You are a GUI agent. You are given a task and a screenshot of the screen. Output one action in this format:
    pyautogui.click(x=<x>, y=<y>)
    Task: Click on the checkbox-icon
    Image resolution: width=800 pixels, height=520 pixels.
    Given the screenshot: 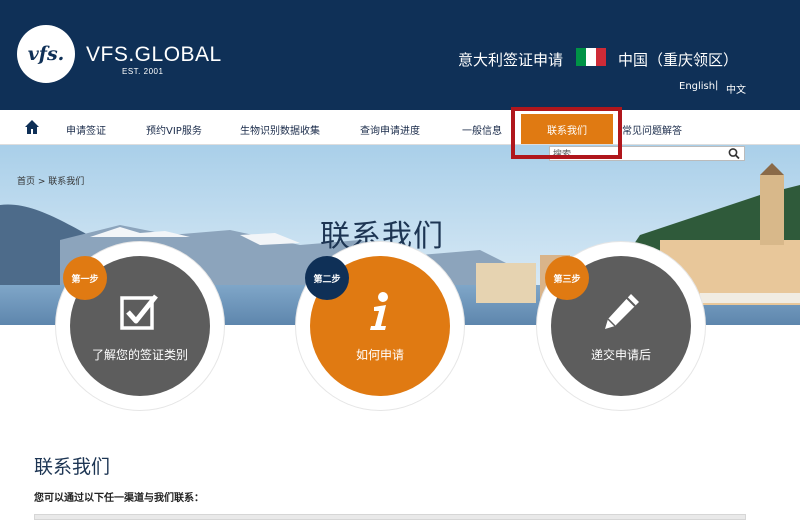 What is the action you would take?
    pyautogui.click(x=139, y=311)
    